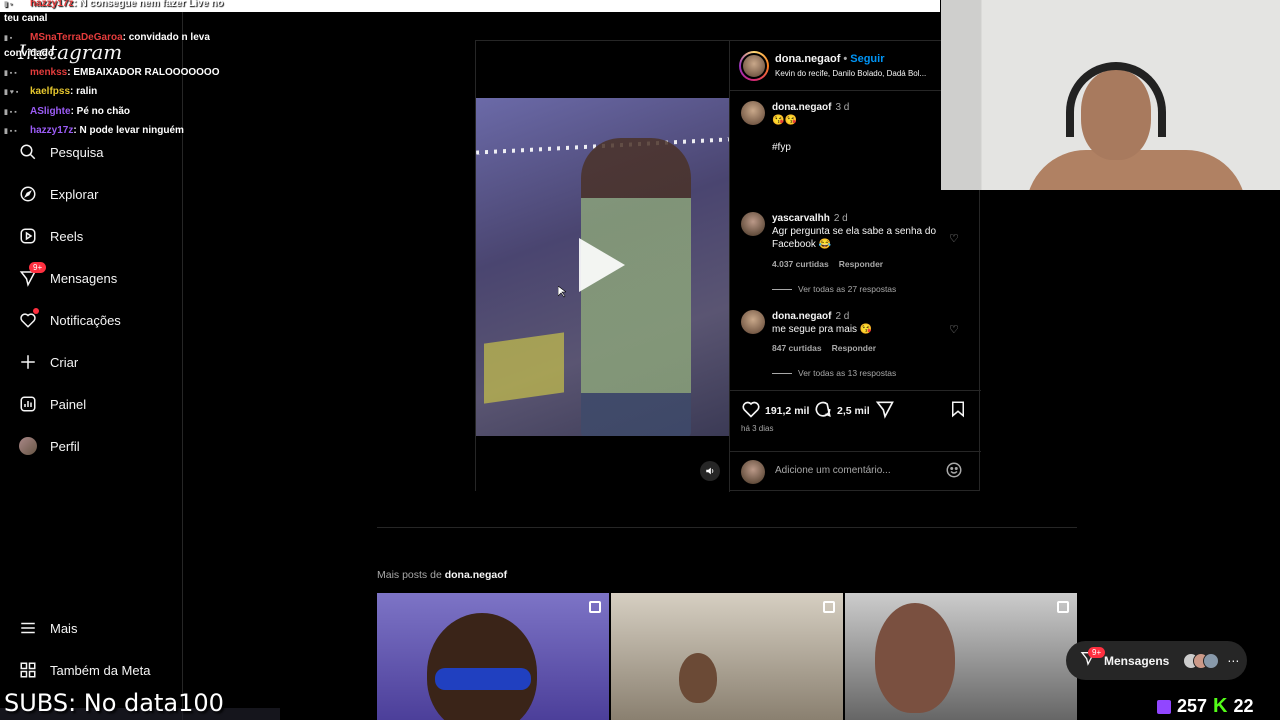 The width and height of the screenshot is (1280, 720). What do you see at coordinates (757, 428) in the screenshot?
I see `post-time: há 3 dias` at bounding box center [757, 428].